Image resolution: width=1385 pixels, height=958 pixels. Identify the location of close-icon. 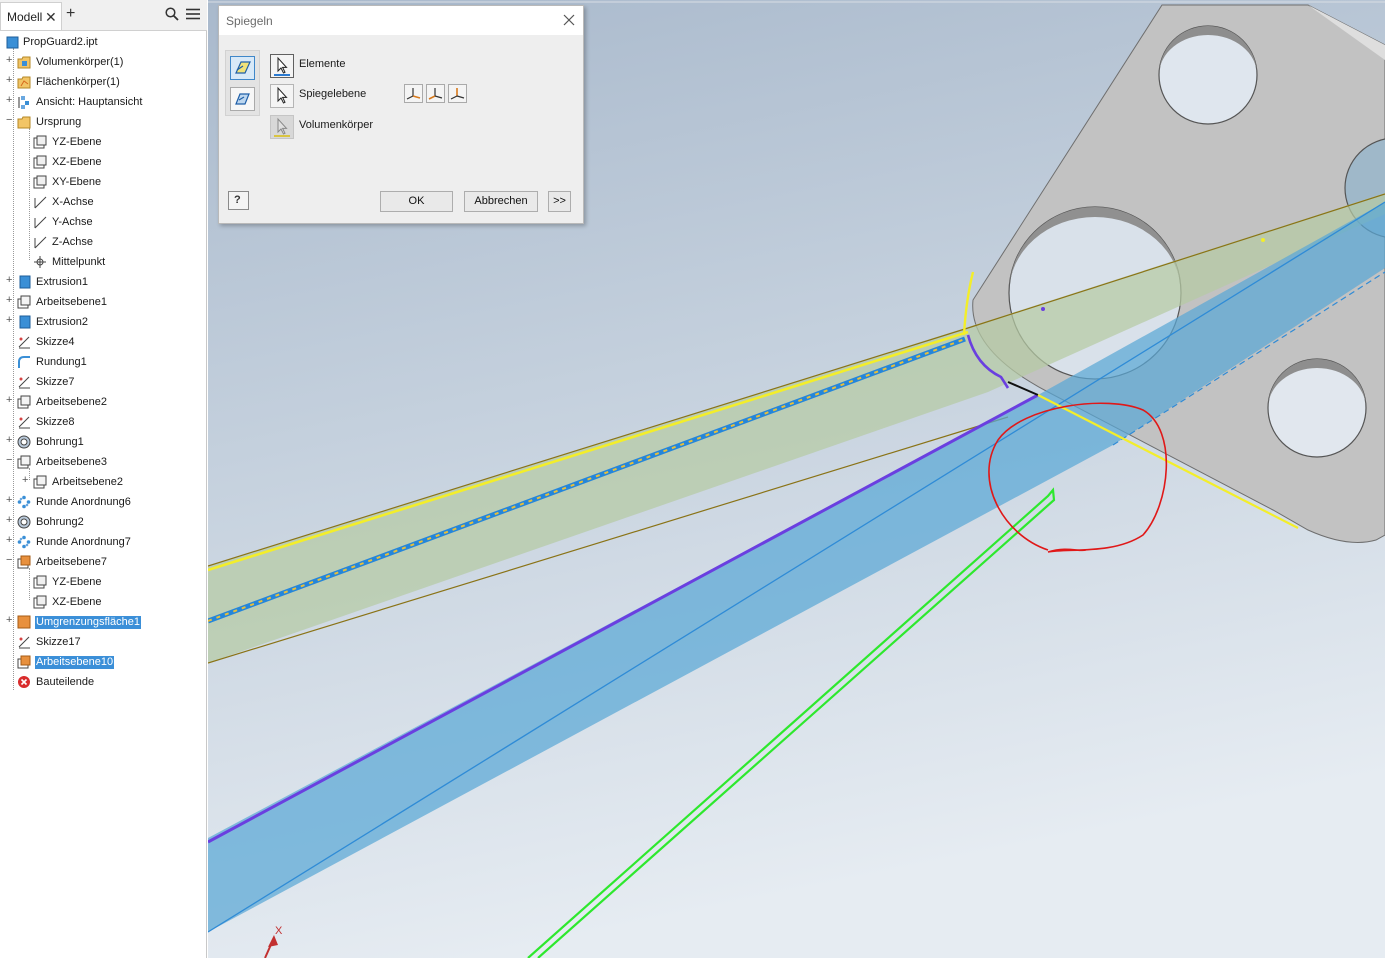
(569, 20).